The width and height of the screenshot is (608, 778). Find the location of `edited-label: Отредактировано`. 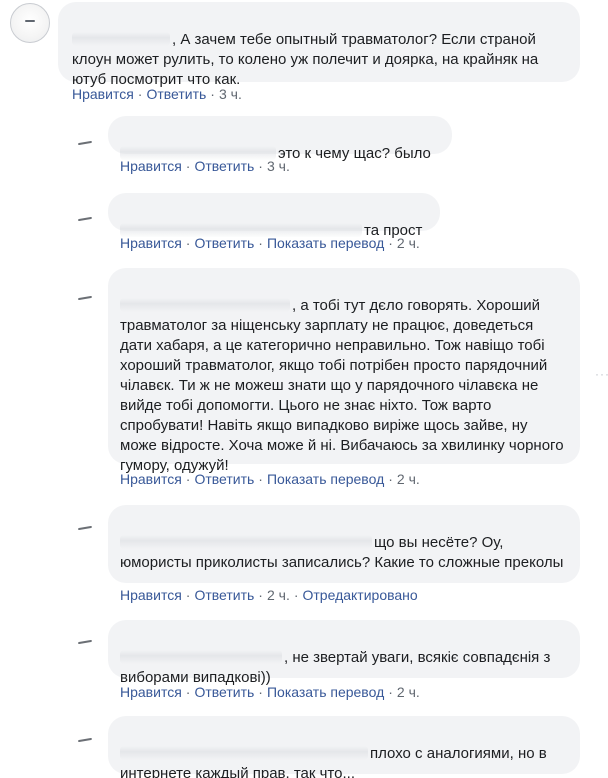

edited-label: Отредактировано is located at coordinates (360, 595).